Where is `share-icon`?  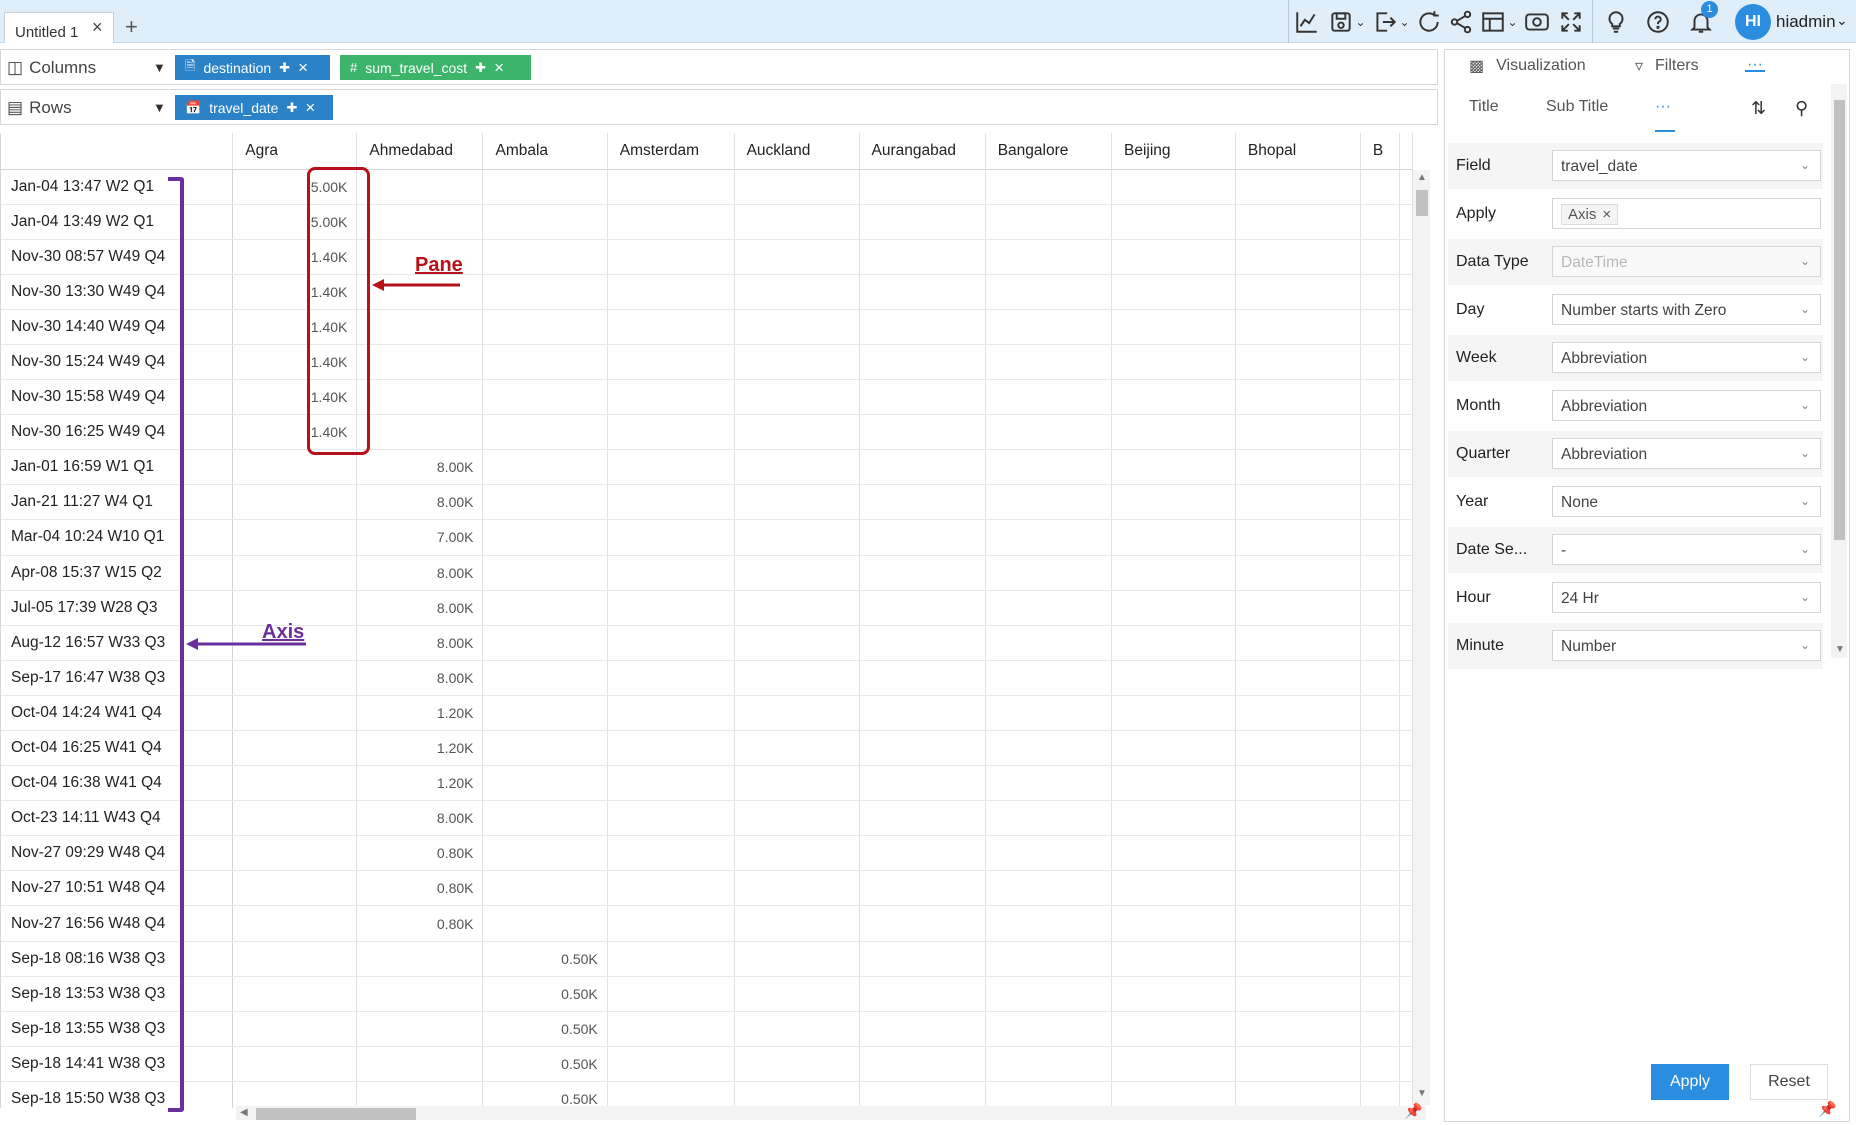 share-icon is located at coordinates (1461, 22).